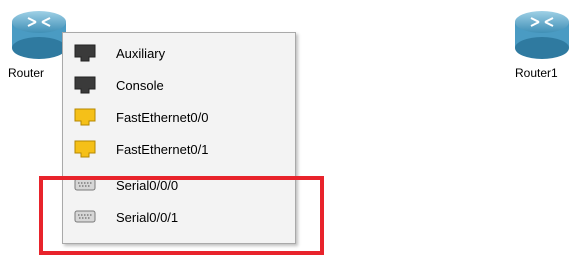 The width and height of the screenshot is (576, 259). I want to click on menu-item-console: Console, so click(179, 85).